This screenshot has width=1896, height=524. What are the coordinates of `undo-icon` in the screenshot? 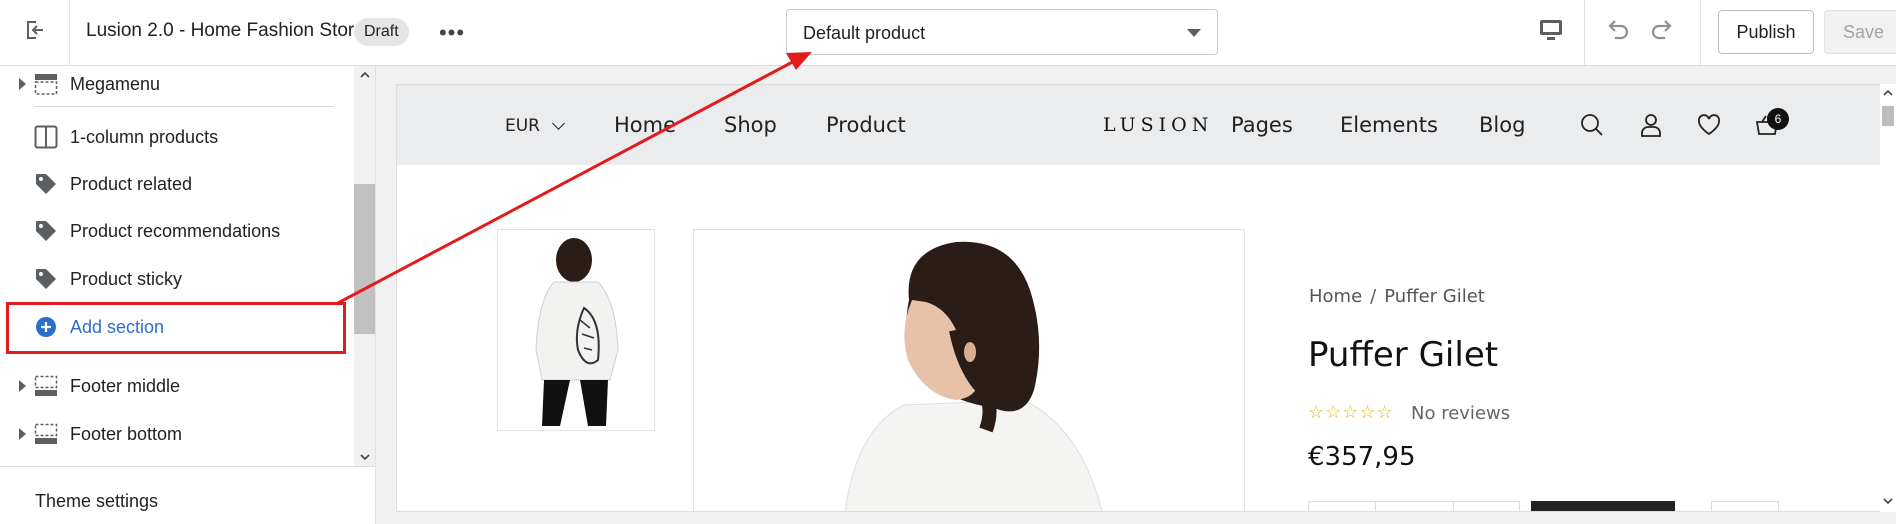 It's located at (1617, 32).